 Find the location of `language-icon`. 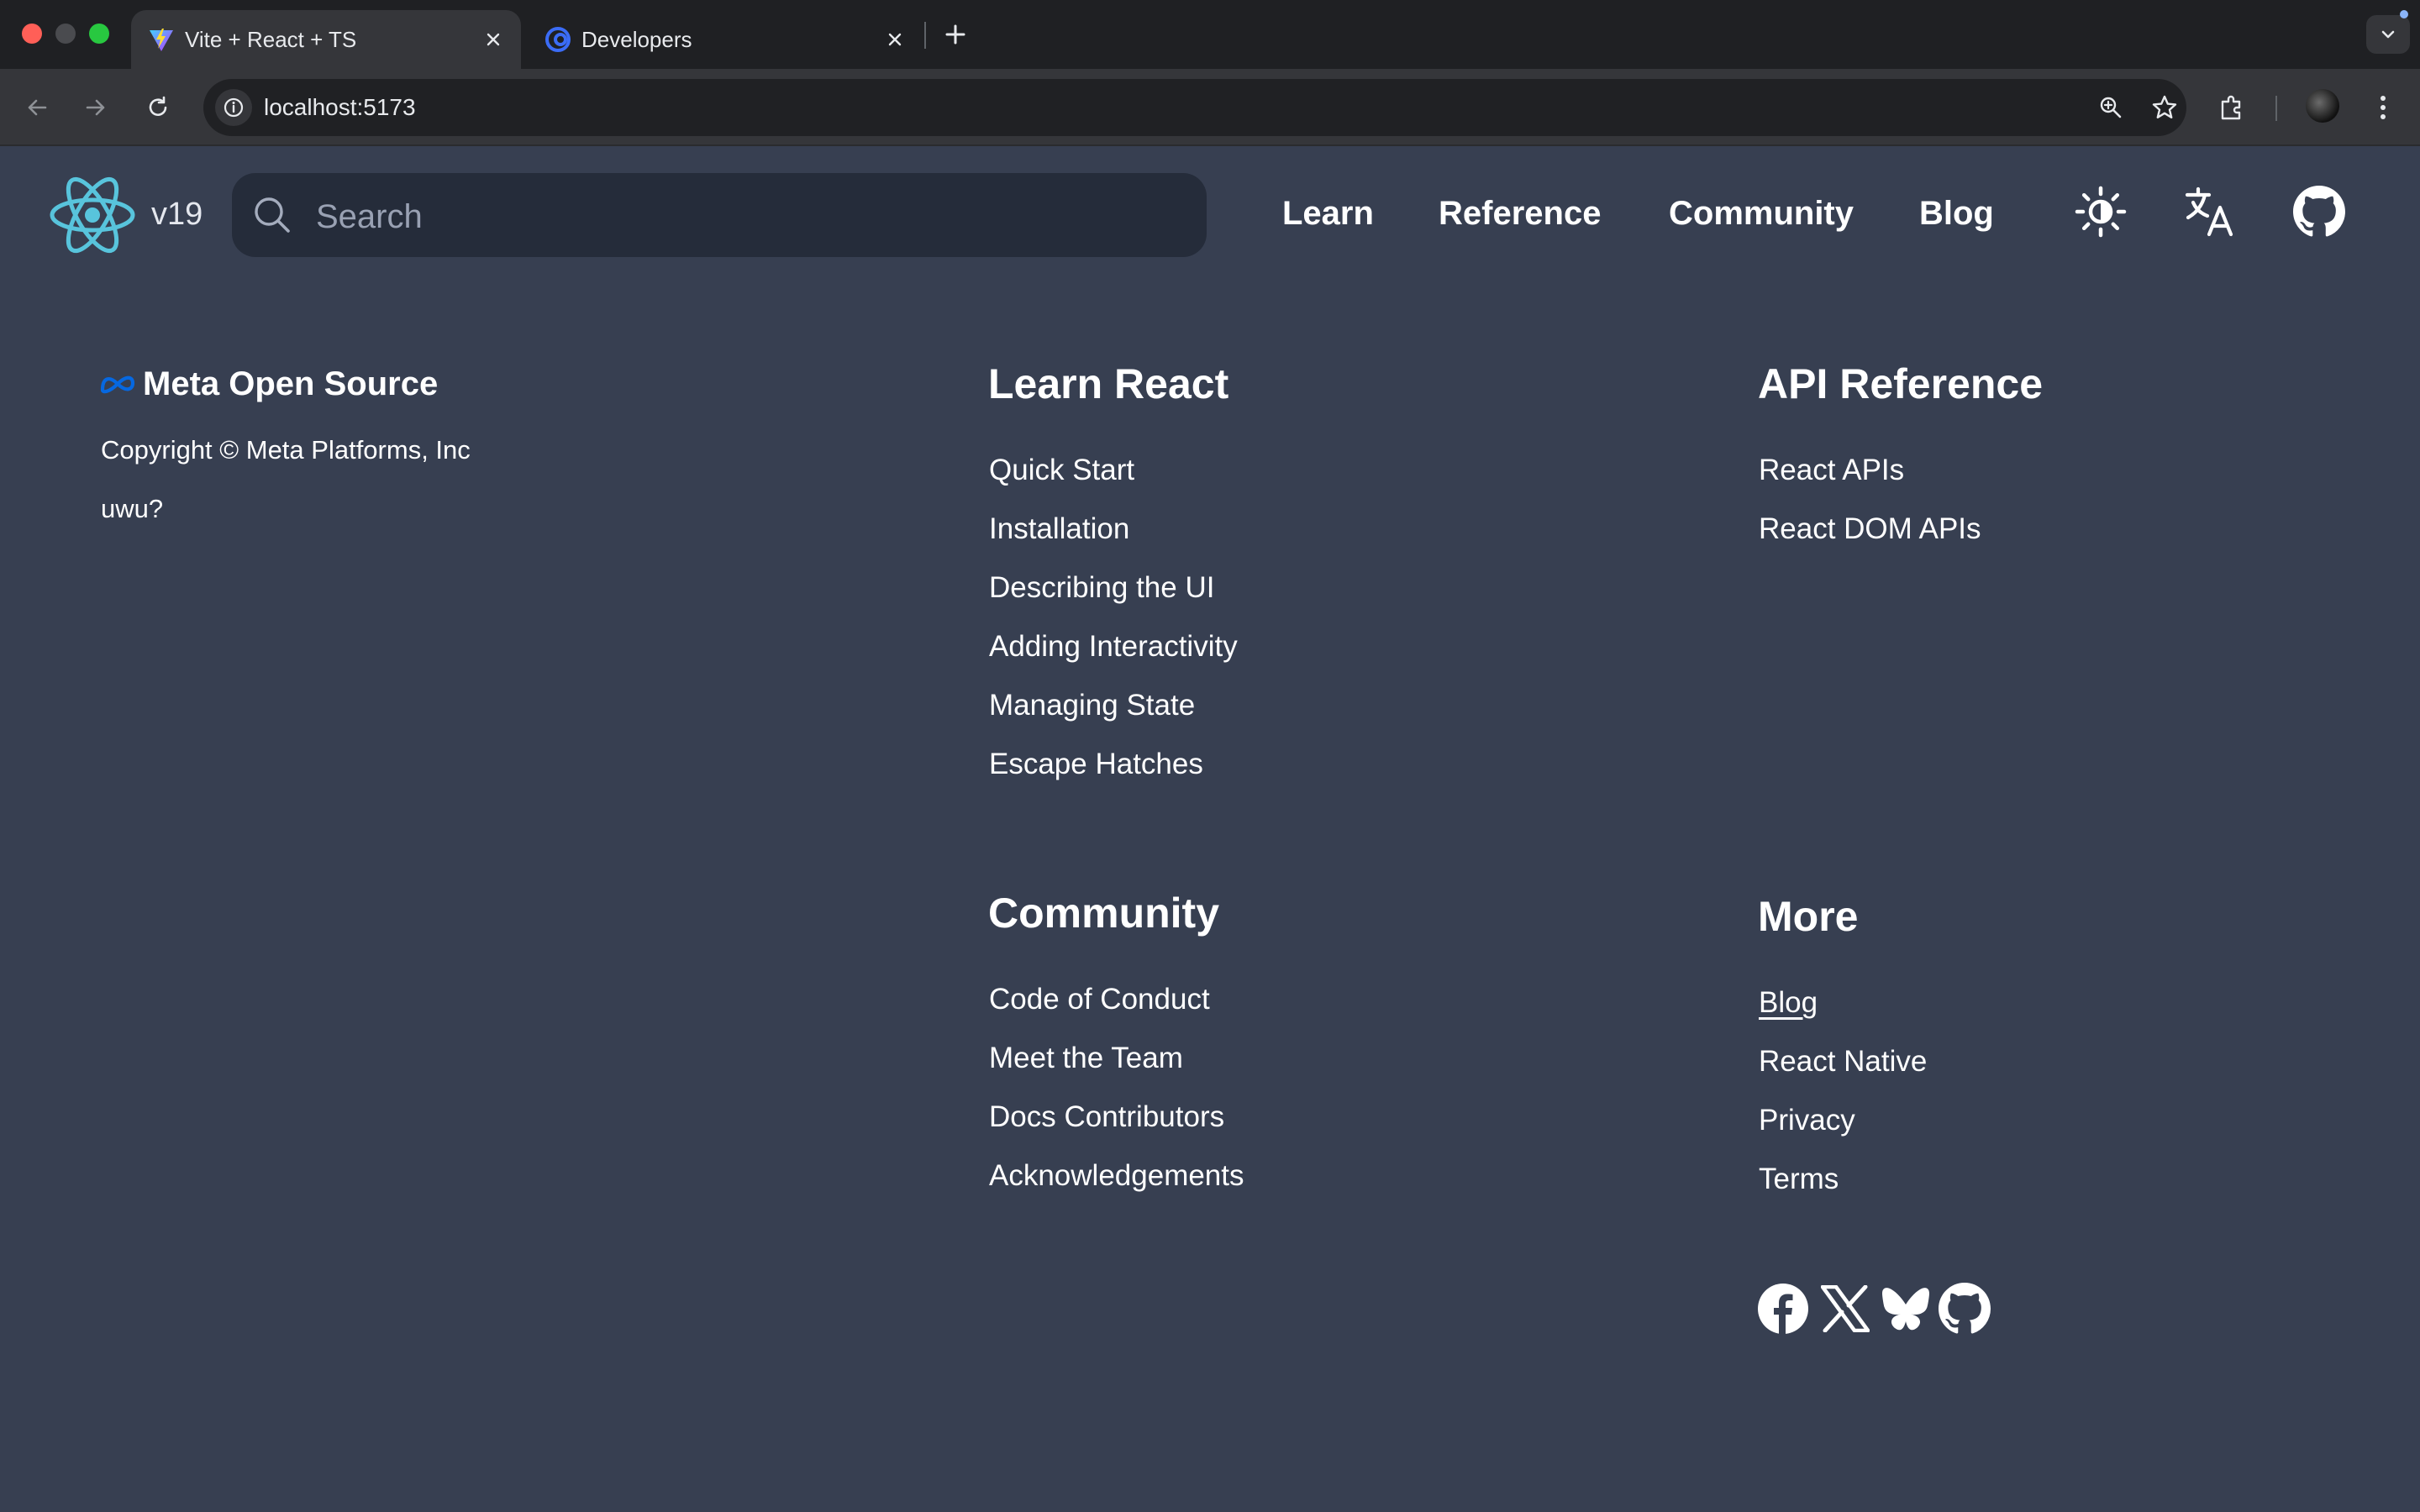

language-icon is located at coordinates (2210, 212).